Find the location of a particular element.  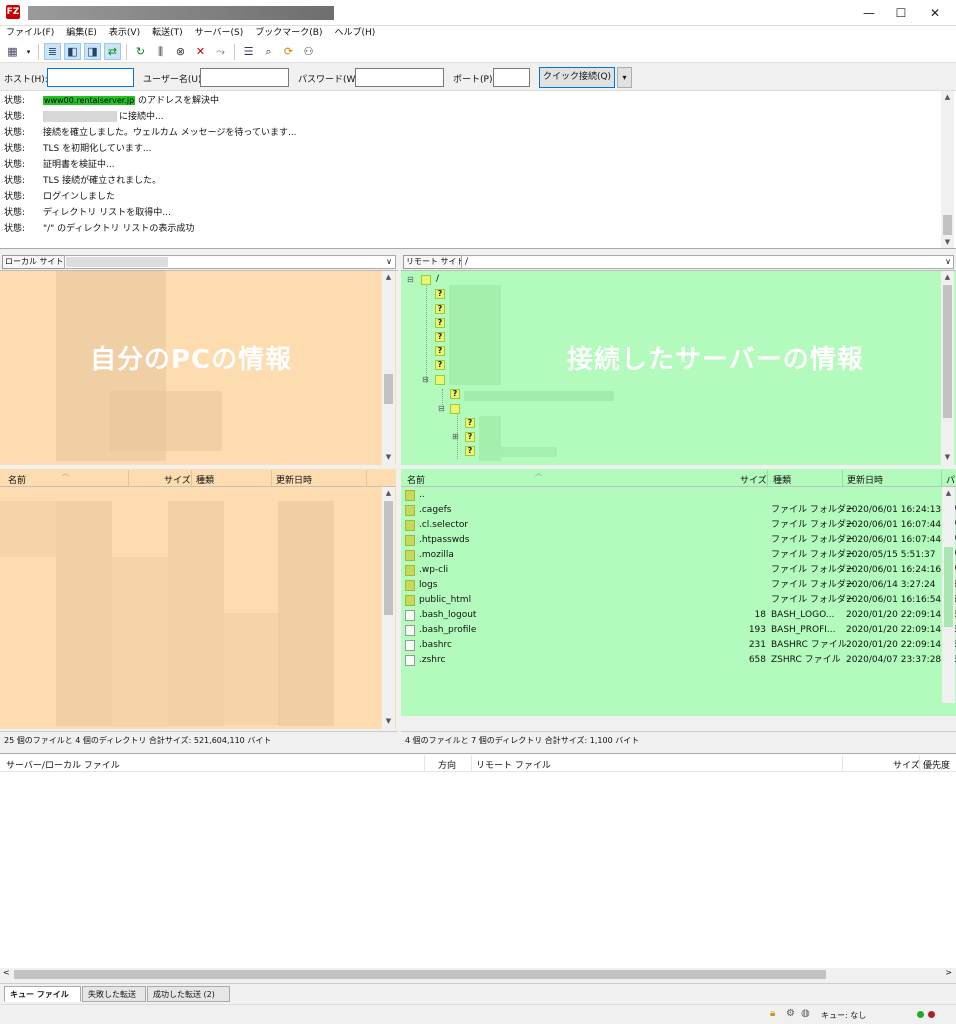

remote-list-hscrollbar: < > is located at coordinates (678, 715).